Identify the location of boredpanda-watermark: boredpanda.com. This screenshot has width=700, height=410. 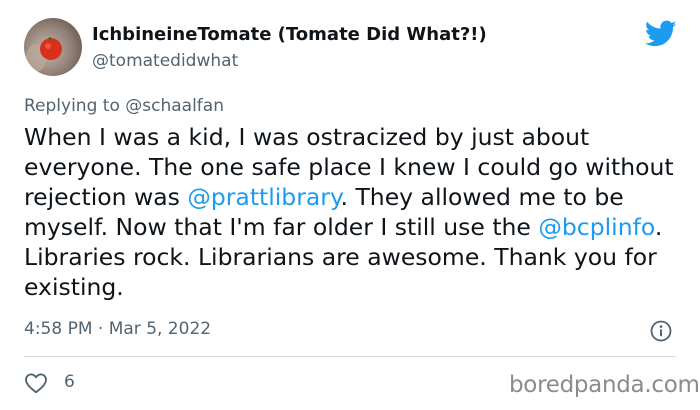
(604, 385).